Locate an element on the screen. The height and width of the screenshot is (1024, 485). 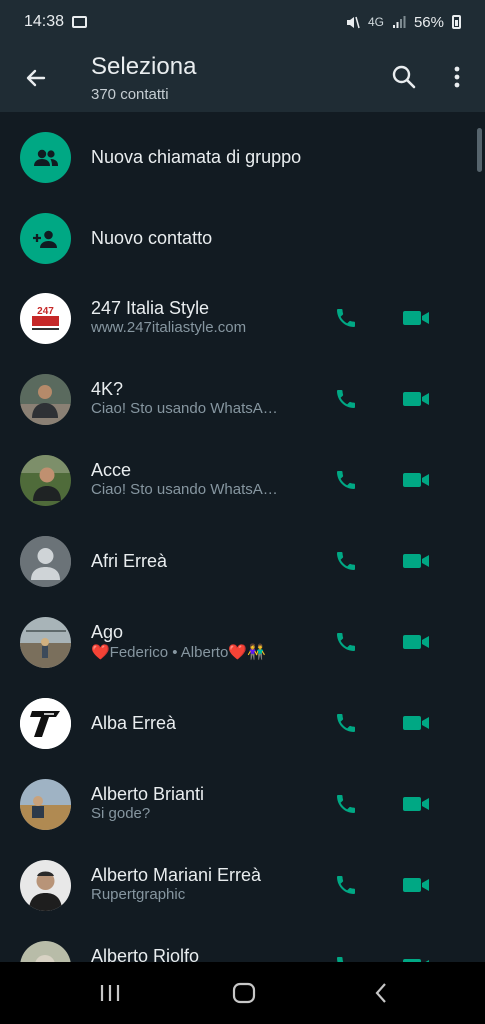
more-vert-icon is located at coordinates (457, 77).